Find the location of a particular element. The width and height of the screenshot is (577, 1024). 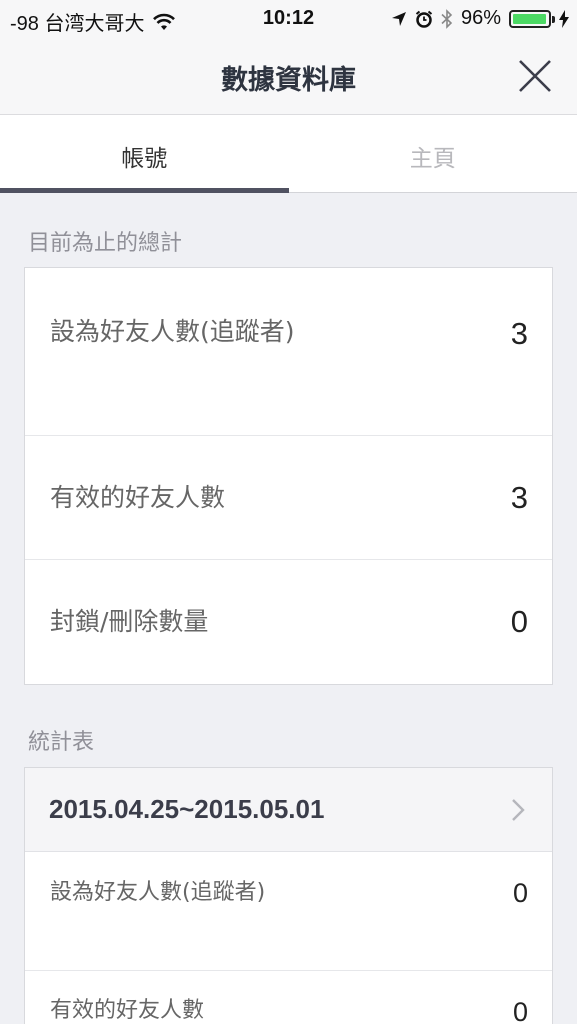

total-blocked-value: 0 is located at coordinates (519, 621).